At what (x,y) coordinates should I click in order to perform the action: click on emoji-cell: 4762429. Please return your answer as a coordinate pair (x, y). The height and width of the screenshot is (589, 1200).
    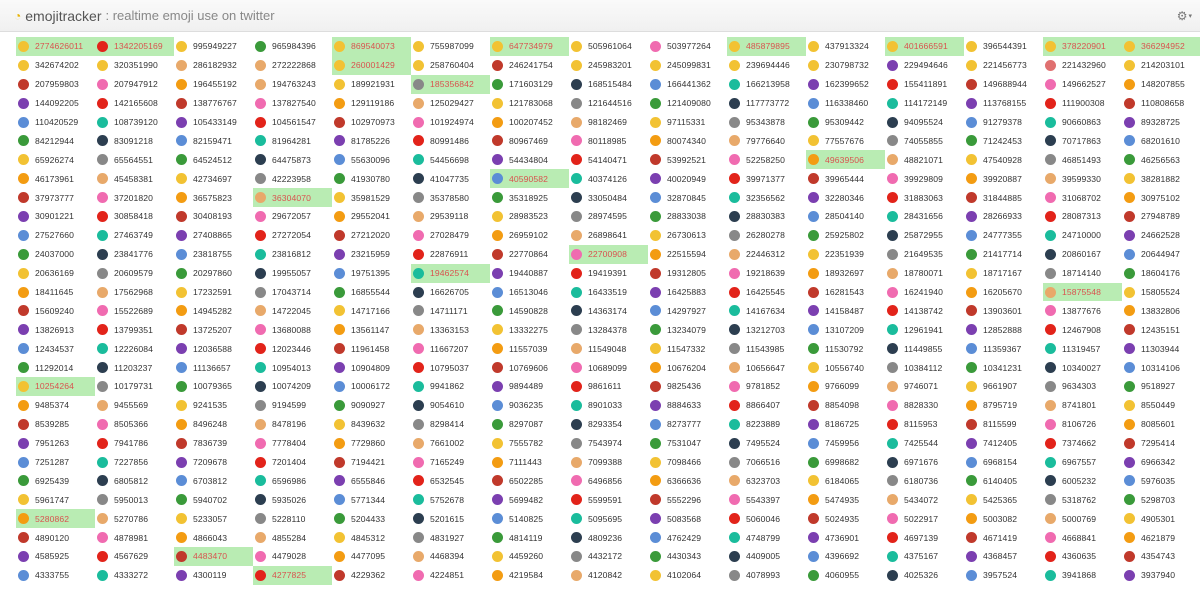
    Looking at the image, I should click on (687, 537).